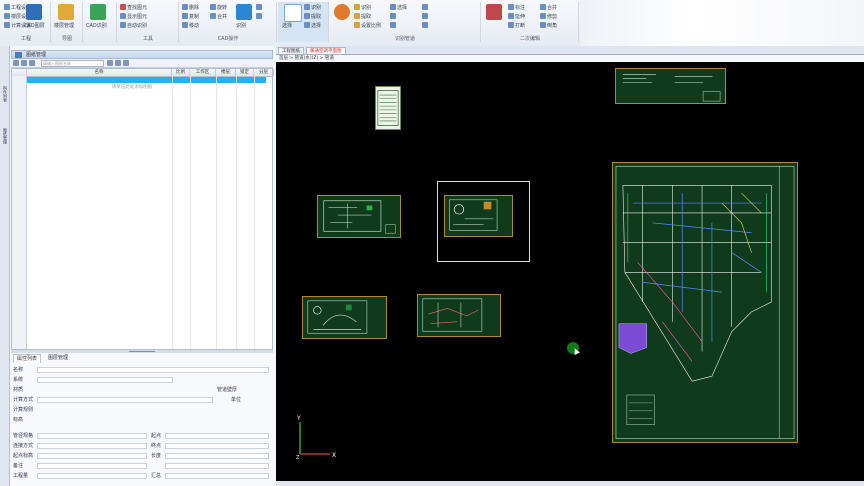  I want to click on ribbon-item: 删除, so click(190, 7).